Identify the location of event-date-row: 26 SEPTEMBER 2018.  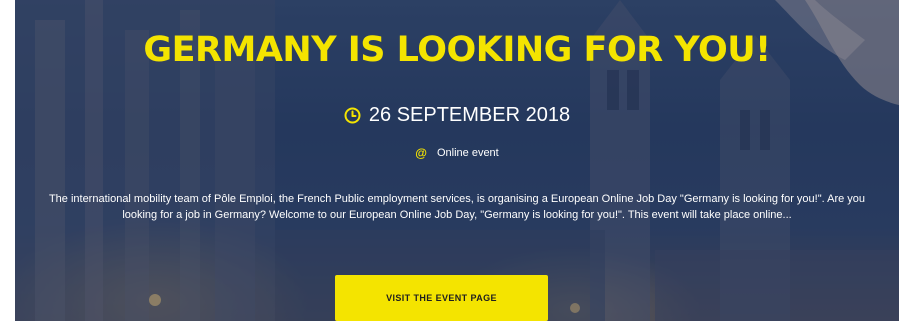
(457, 115).